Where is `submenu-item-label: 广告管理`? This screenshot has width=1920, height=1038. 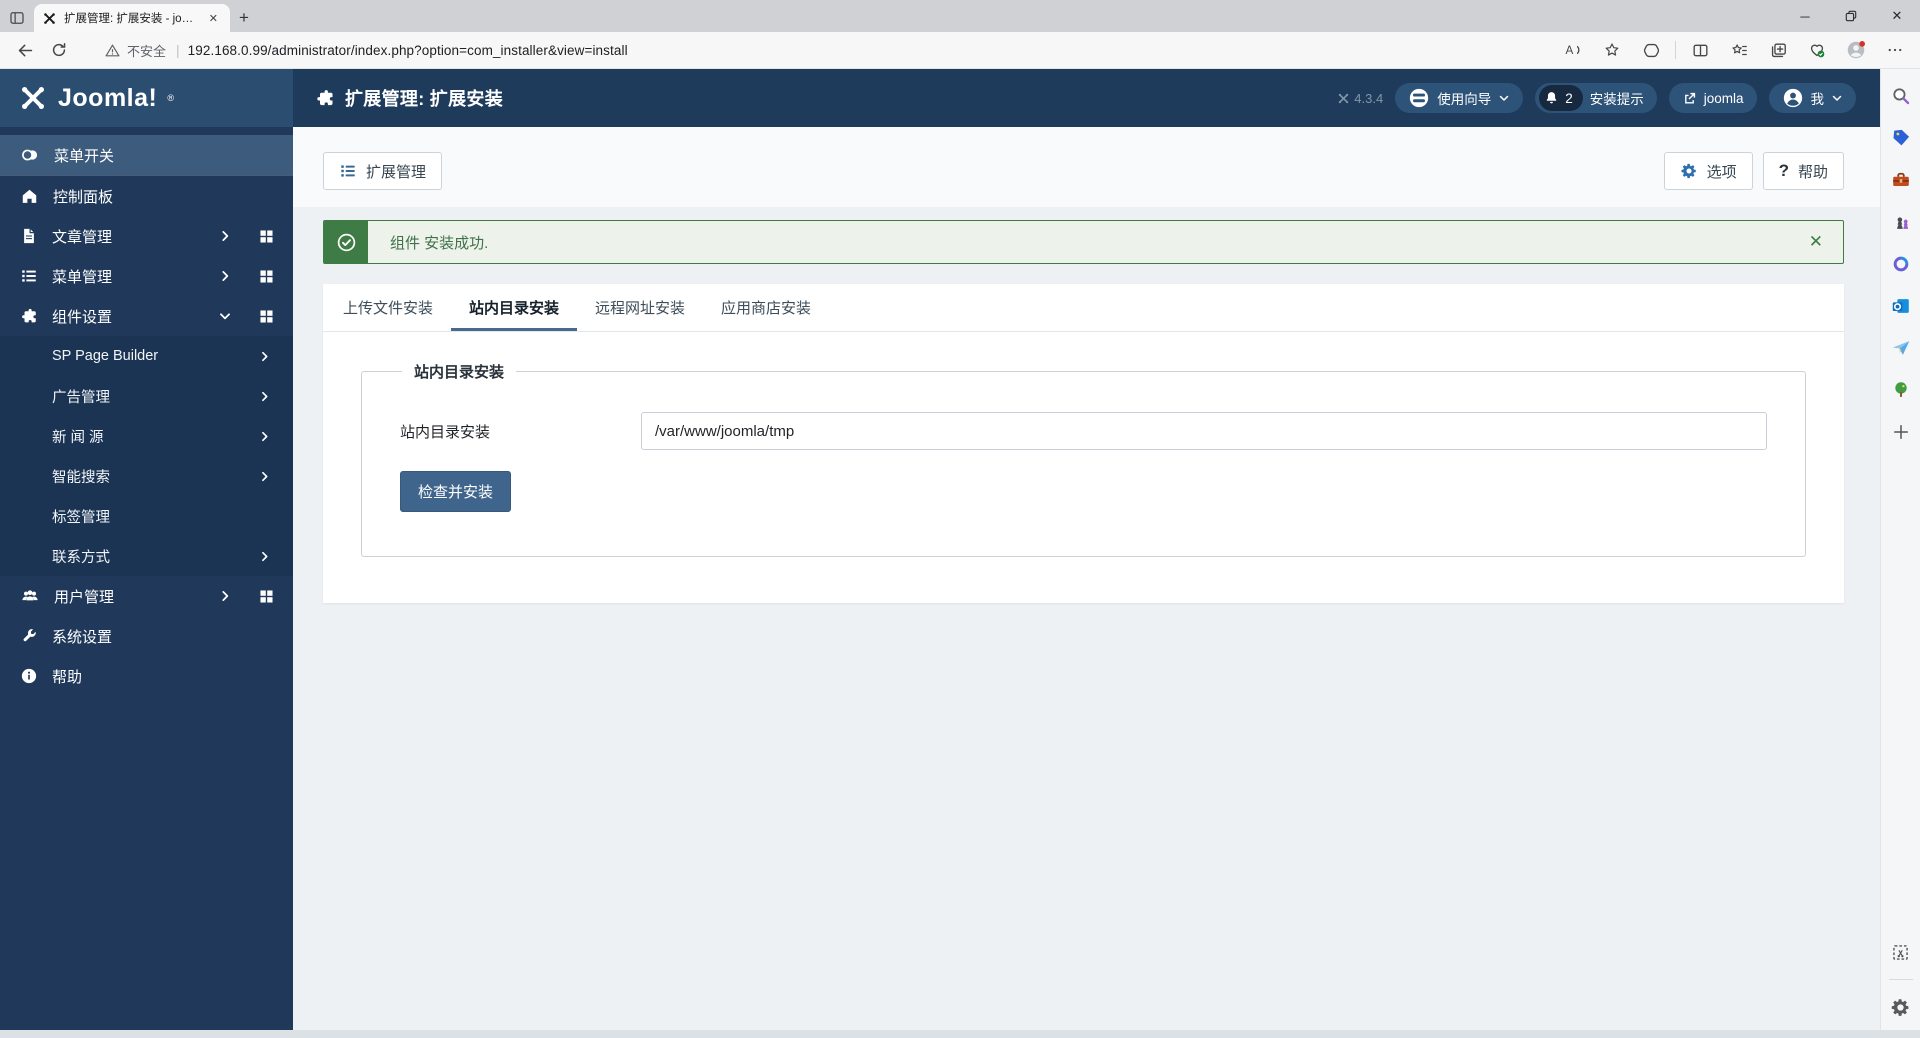 submenu-item-label: 广告管理 is located at coordinates (81, 397).